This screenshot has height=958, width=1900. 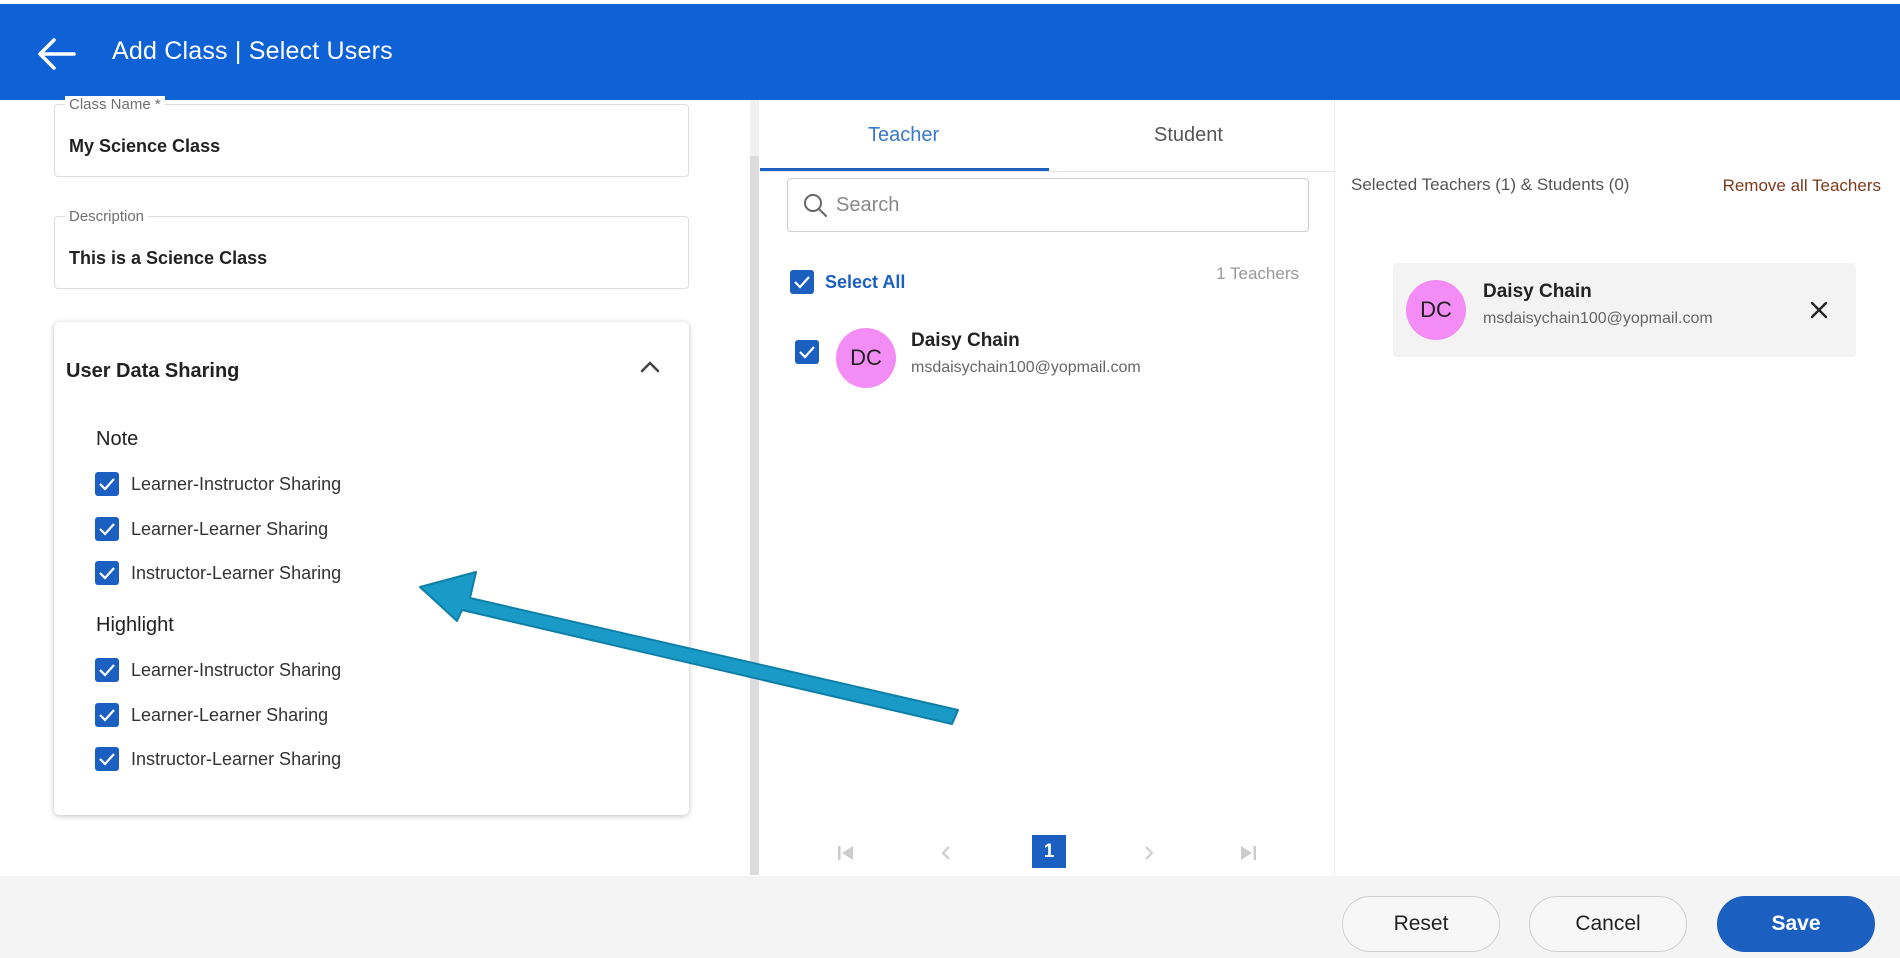 I want to click on note-instructor-learner-checkbox: Instructor-Learner Sharing, so click(x=218, y=573).